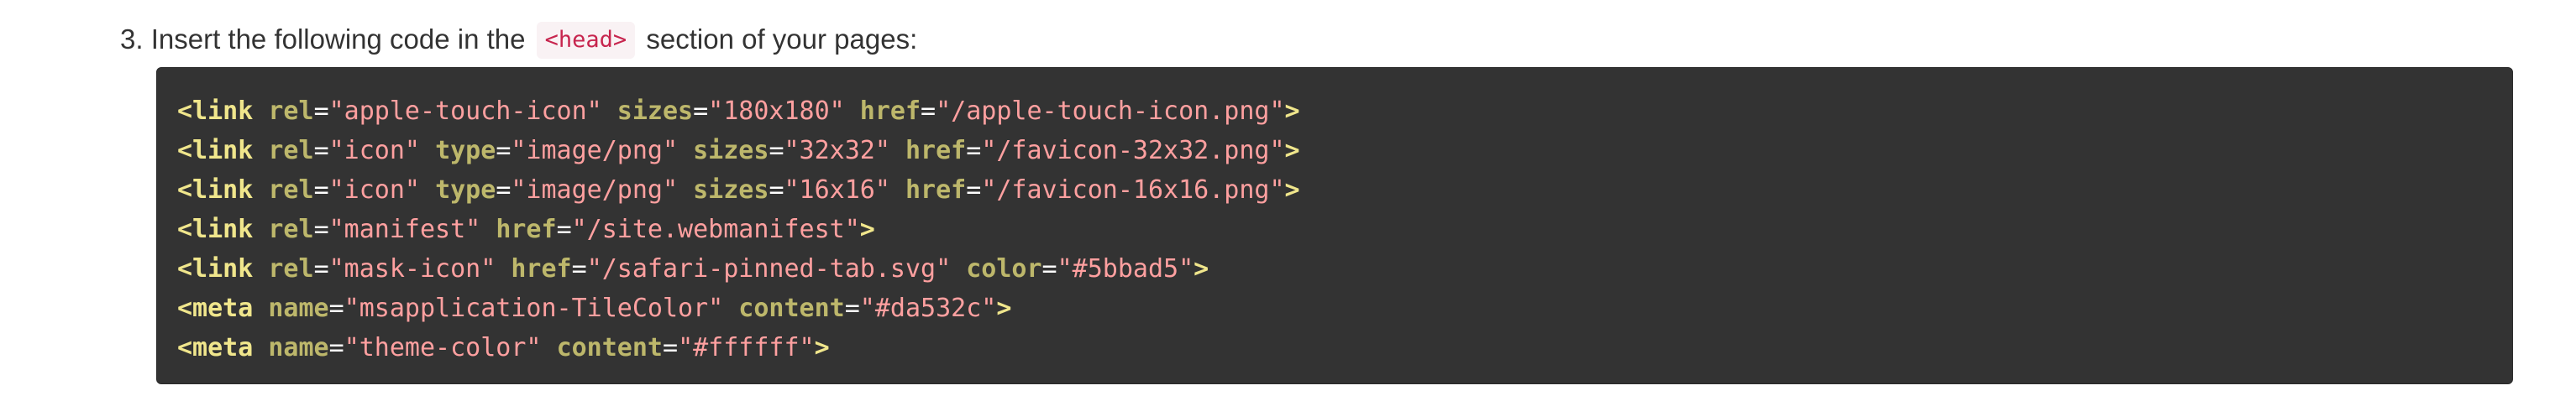  Describe the element at coordinates (837, 190) in the screenshot. I see `code-attr-value: "16x16"` at that location.